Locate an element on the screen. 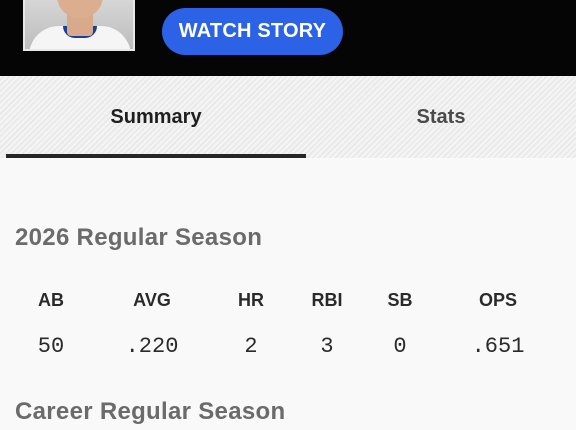 Image resolution: width=576 pixels, height=430 pixels. stat-value-sb: 0 is located at coordinates (400, 346).